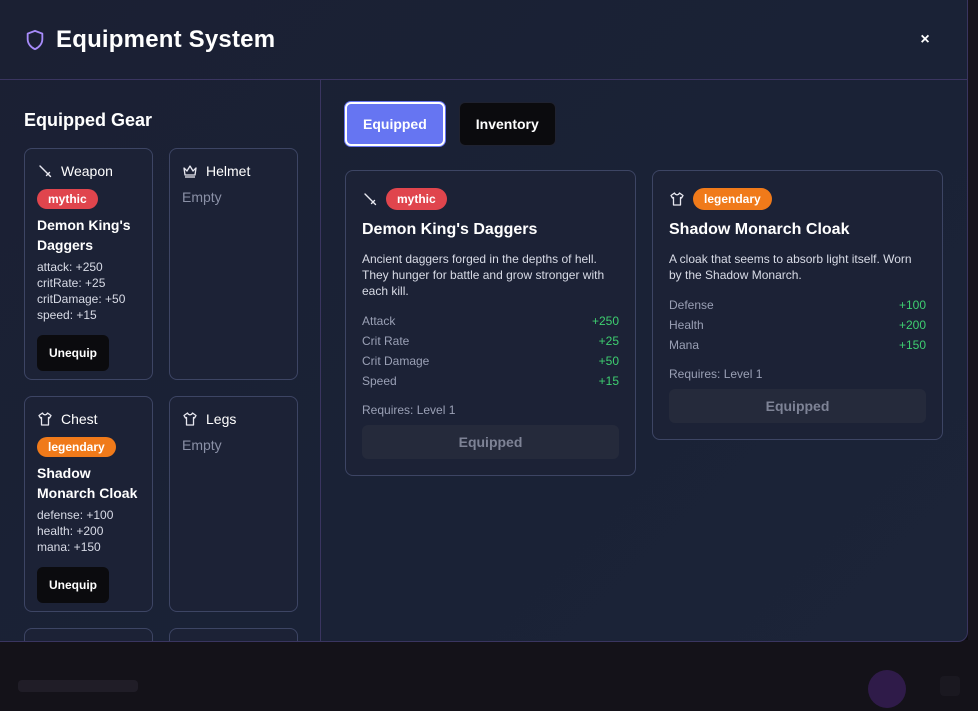 Image resolution: width=978 pixels, height=711 pixels. What do you see at coordinates (87, 483) in the screenshot?
I see `item-name: Shadow Monarch Cloak` at bounding box center [87, 483].